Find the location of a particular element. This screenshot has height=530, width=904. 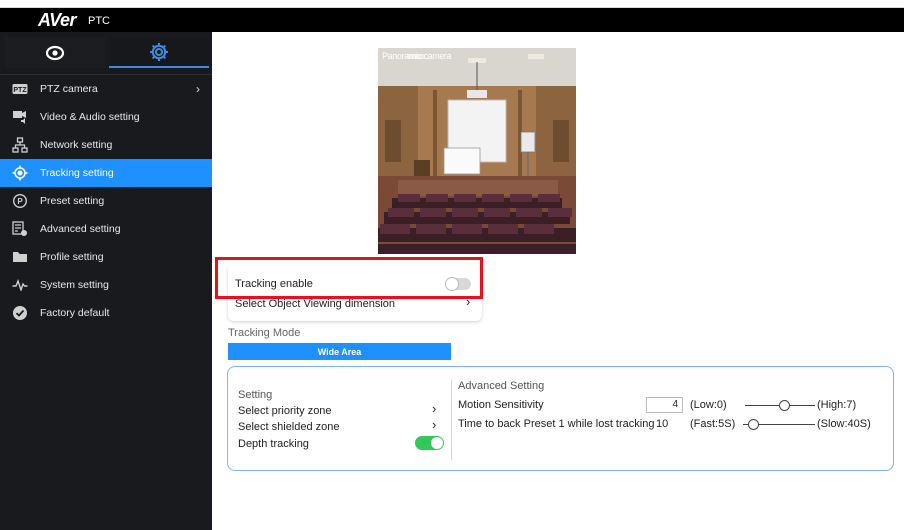

sidebar-item-label: Tracking setting is located at coordinates (77, 173).